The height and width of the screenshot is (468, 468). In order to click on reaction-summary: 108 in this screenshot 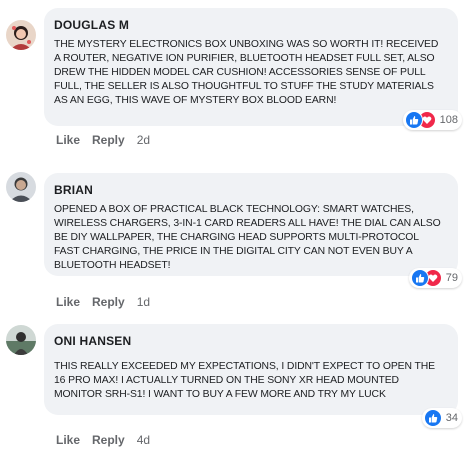, I will do `click(432, 120)`.